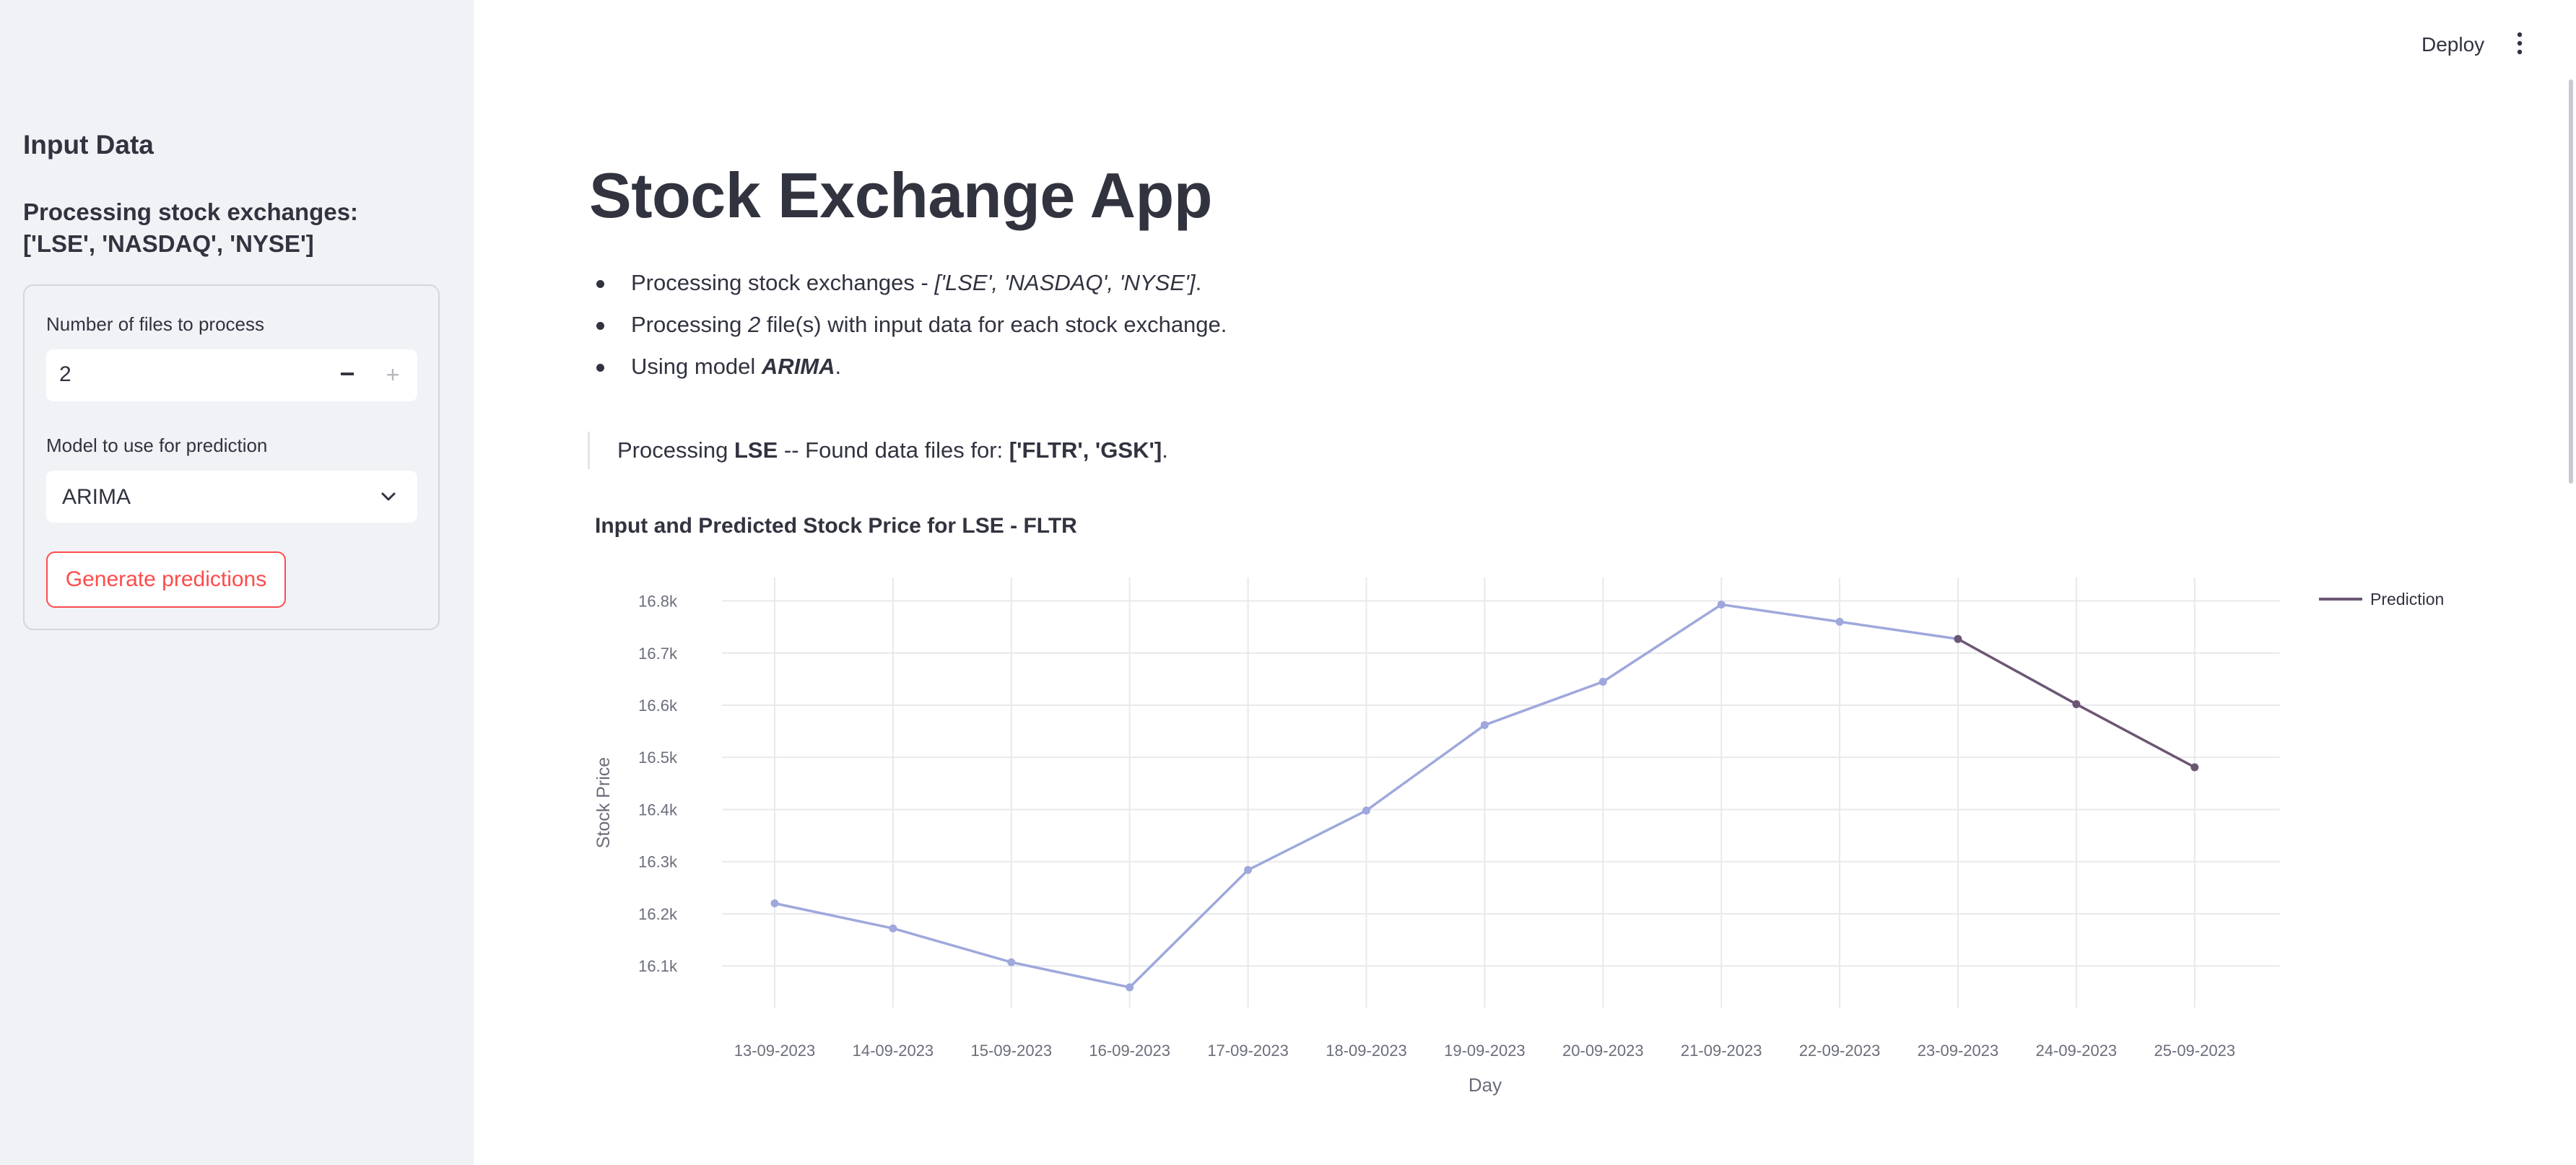  What do you see at coordinates (1065, 282) in the screenshot?
I see `list-item-value: ['LSE', 'NASDAQ', 'NYSE']` at bounding box center [1065, 282].